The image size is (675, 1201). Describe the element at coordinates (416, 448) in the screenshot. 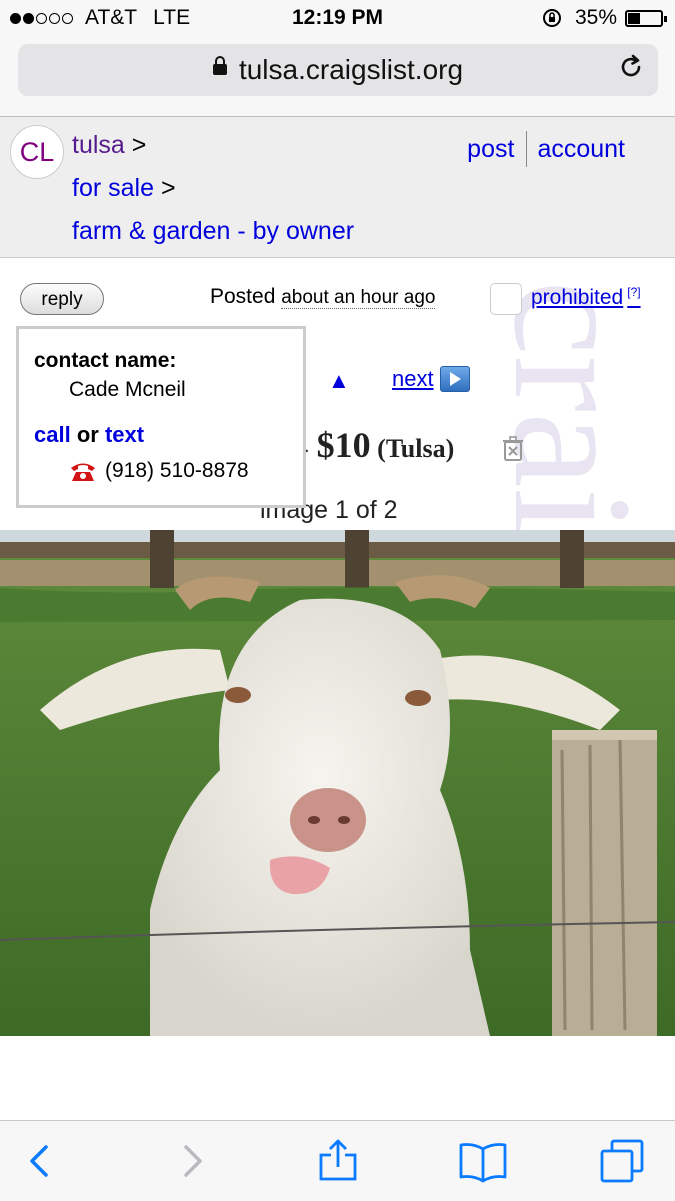

I see `location: (Tulsa)` at that location.